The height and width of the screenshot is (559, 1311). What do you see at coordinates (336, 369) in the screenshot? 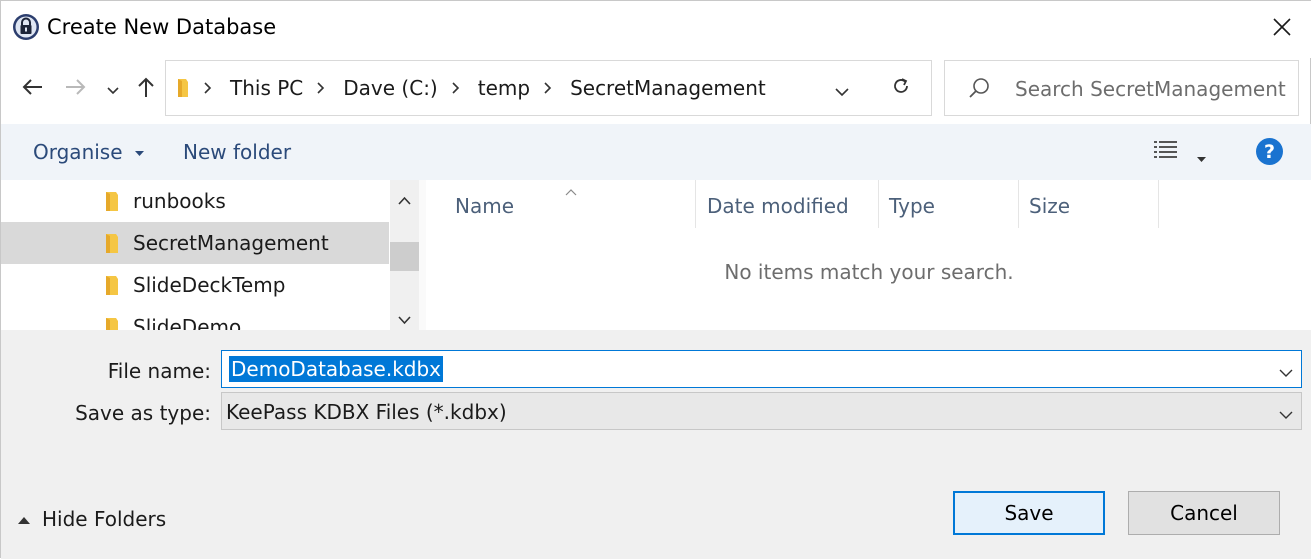
I see `file-name-value: DemoDatabase.kdbx` at bounding box center [336, 369].